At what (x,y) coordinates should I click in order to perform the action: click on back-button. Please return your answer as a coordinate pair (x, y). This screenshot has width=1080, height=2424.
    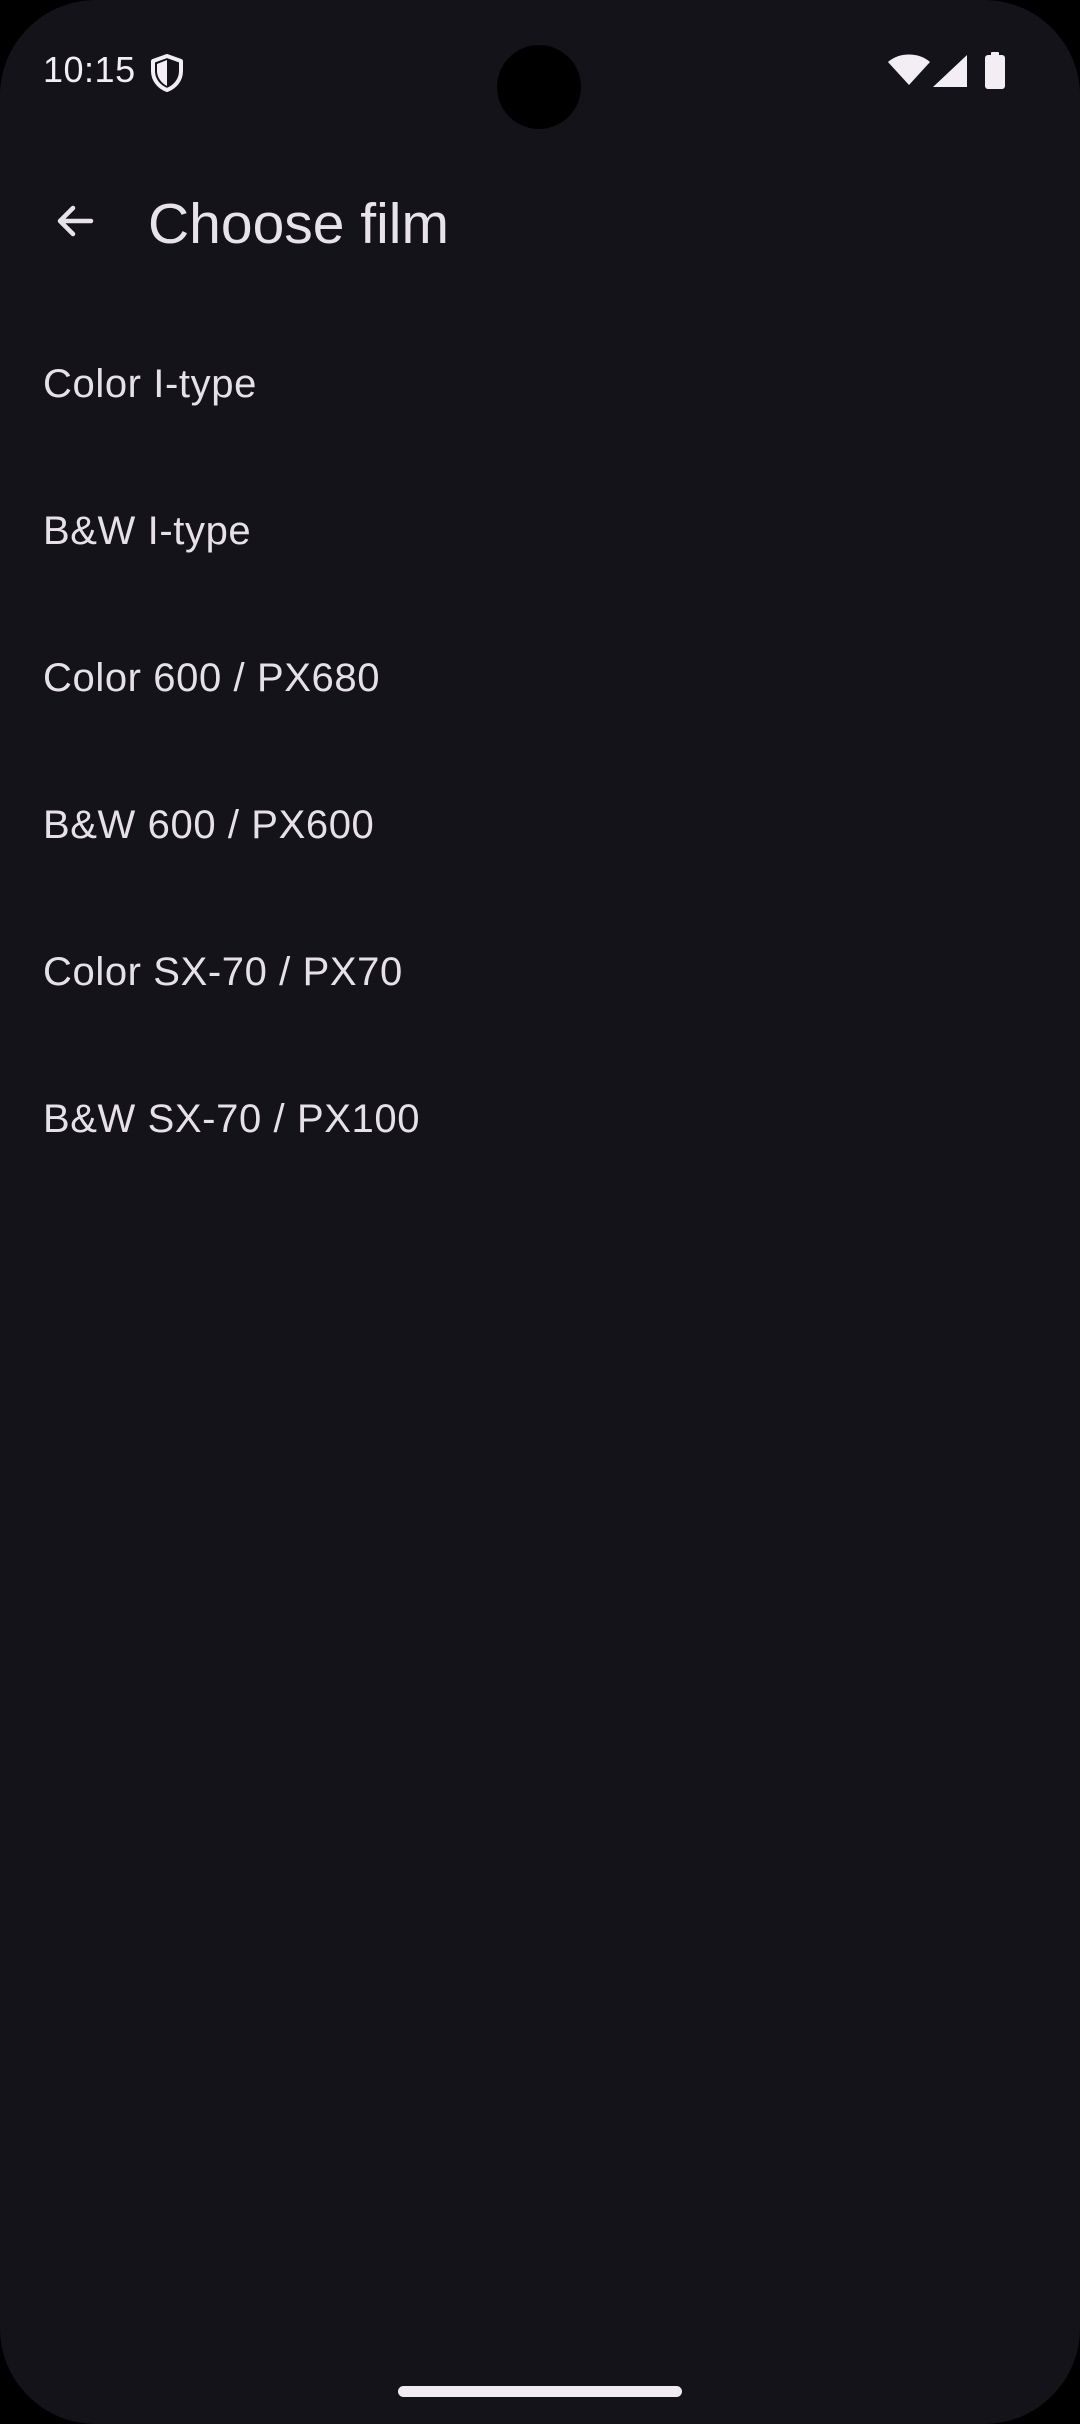
    Looking at the image, I should click on (75, 221).